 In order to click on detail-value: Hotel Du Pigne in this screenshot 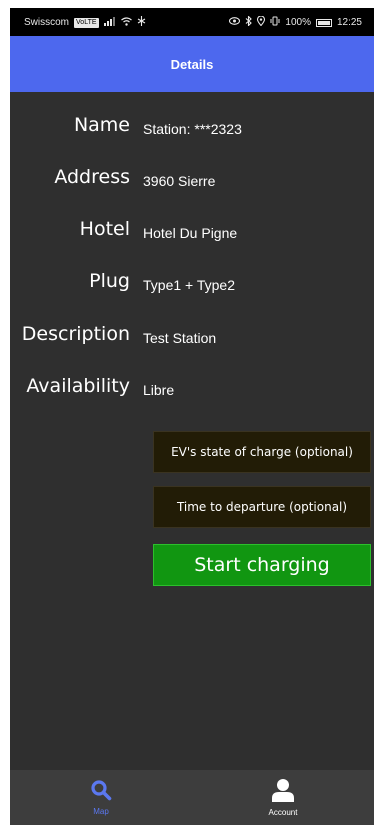, I will do `click(190, 233)`.